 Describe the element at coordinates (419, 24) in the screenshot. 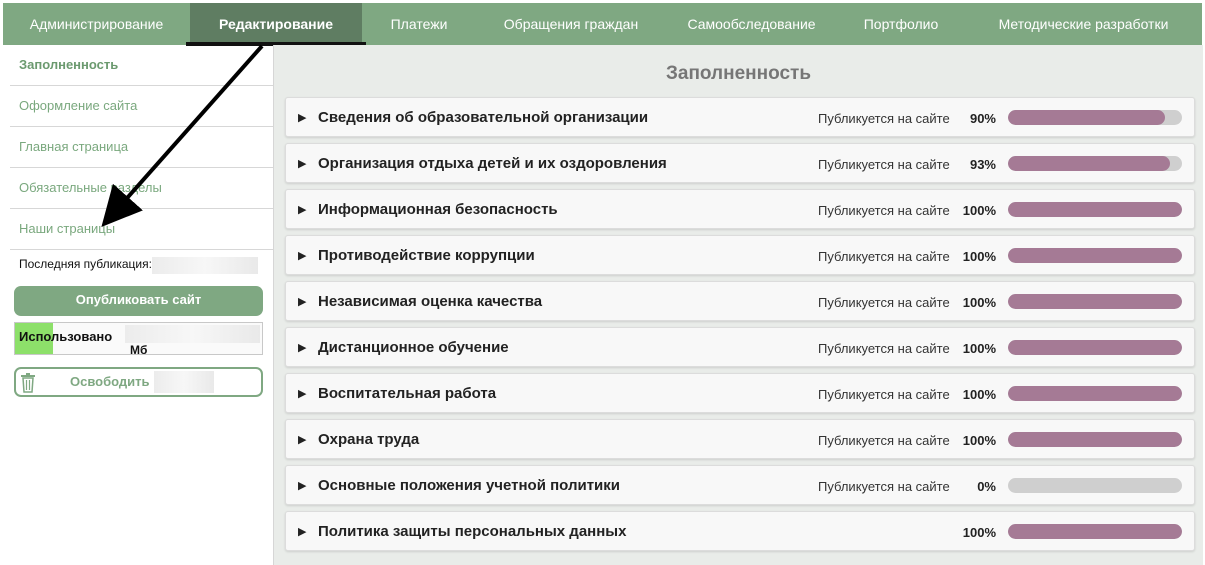

I see `nav-tab-payments: Платежи` at that location.